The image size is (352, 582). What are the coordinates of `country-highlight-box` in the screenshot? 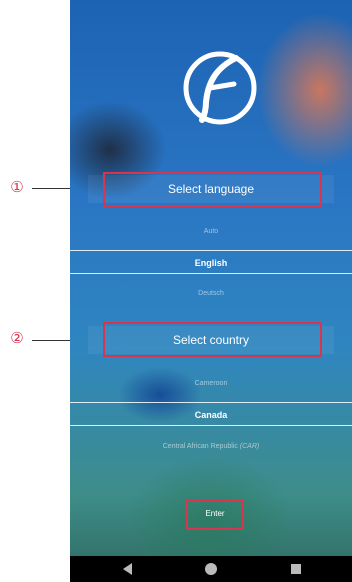 It's located at (212, 339).